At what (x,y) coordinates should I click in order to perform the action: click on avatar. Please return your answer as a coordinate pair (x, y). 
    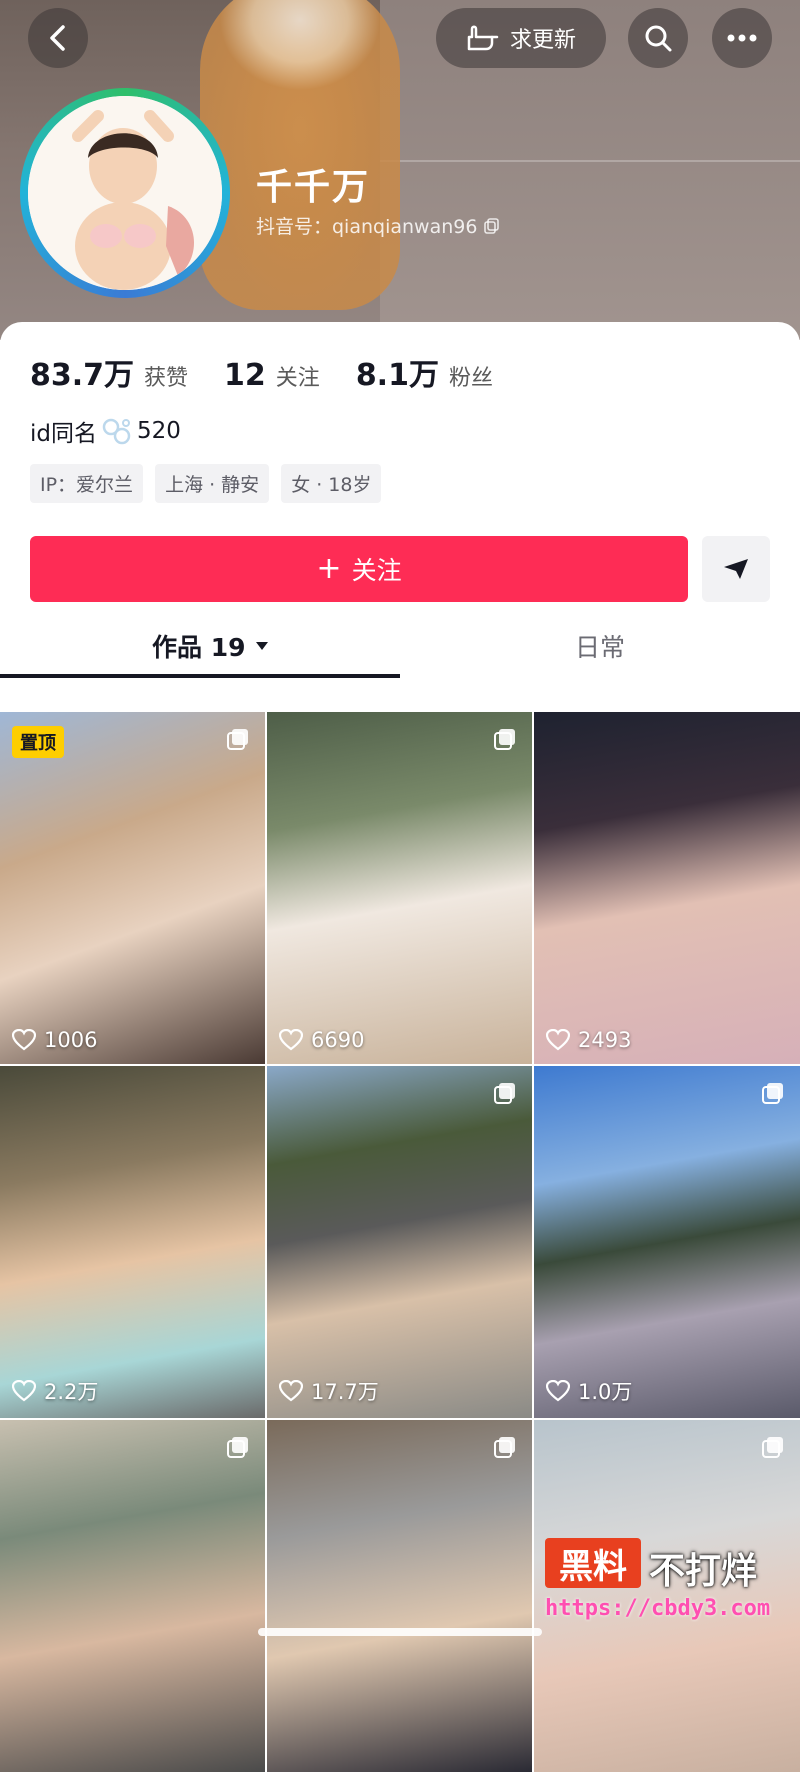
    Looking at the image, I should click on (125, 193).